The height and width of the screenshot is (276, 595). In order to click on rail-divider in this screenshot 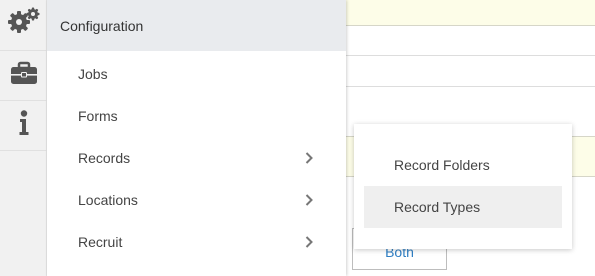, I will do `click(23, 150)`.